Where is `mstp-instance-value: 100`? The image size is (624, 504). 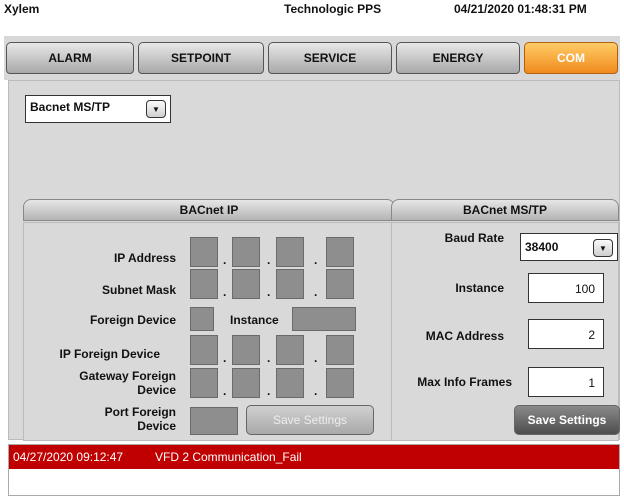 mstp-instance-value: 100 is located at coordinates (584, 289).